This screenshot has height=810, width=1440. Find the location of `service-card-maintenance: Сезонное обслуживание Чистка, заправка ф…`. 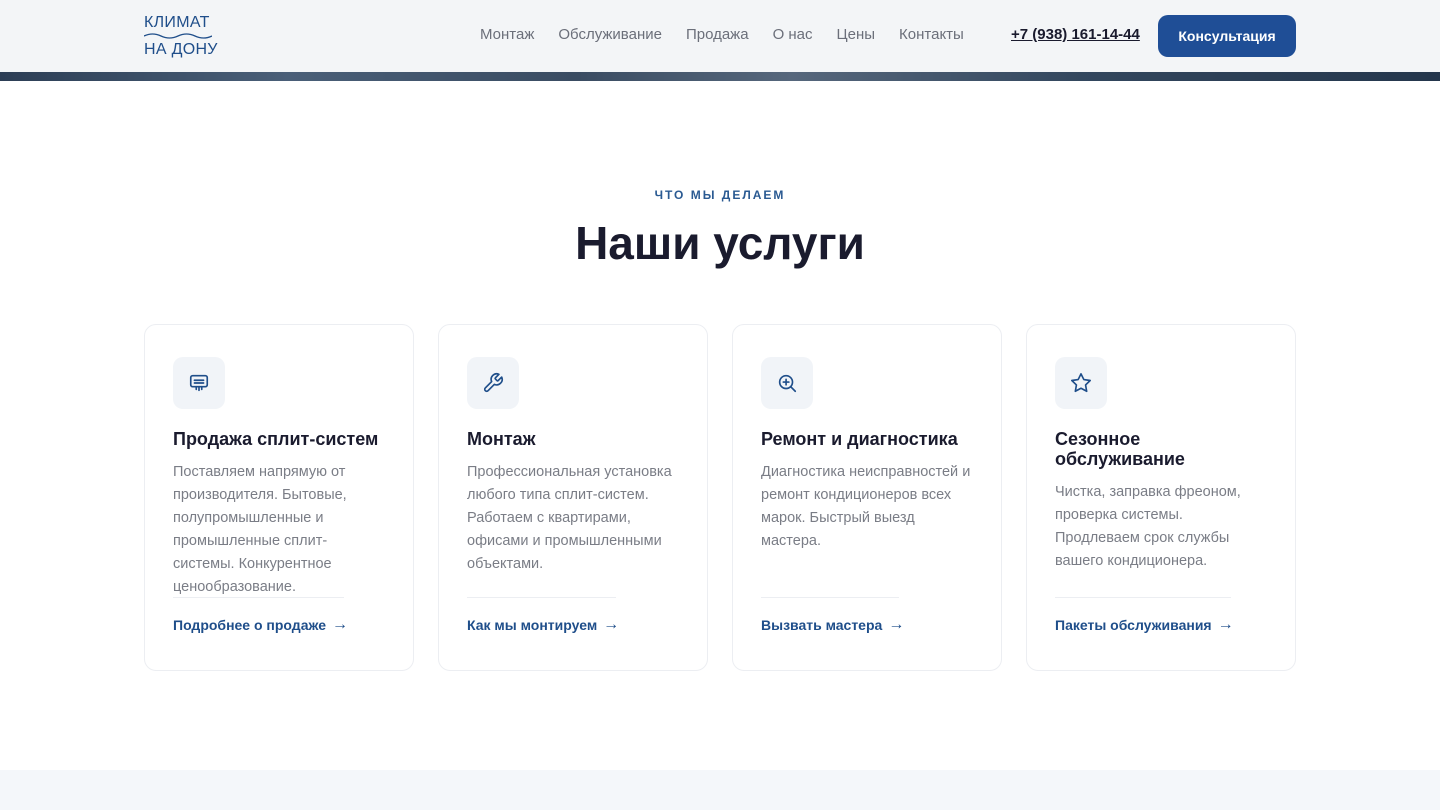

service-card-maintenance: Сезонное обслуживание Чистка, заправка ф… is located at coordinates (1161, 497).